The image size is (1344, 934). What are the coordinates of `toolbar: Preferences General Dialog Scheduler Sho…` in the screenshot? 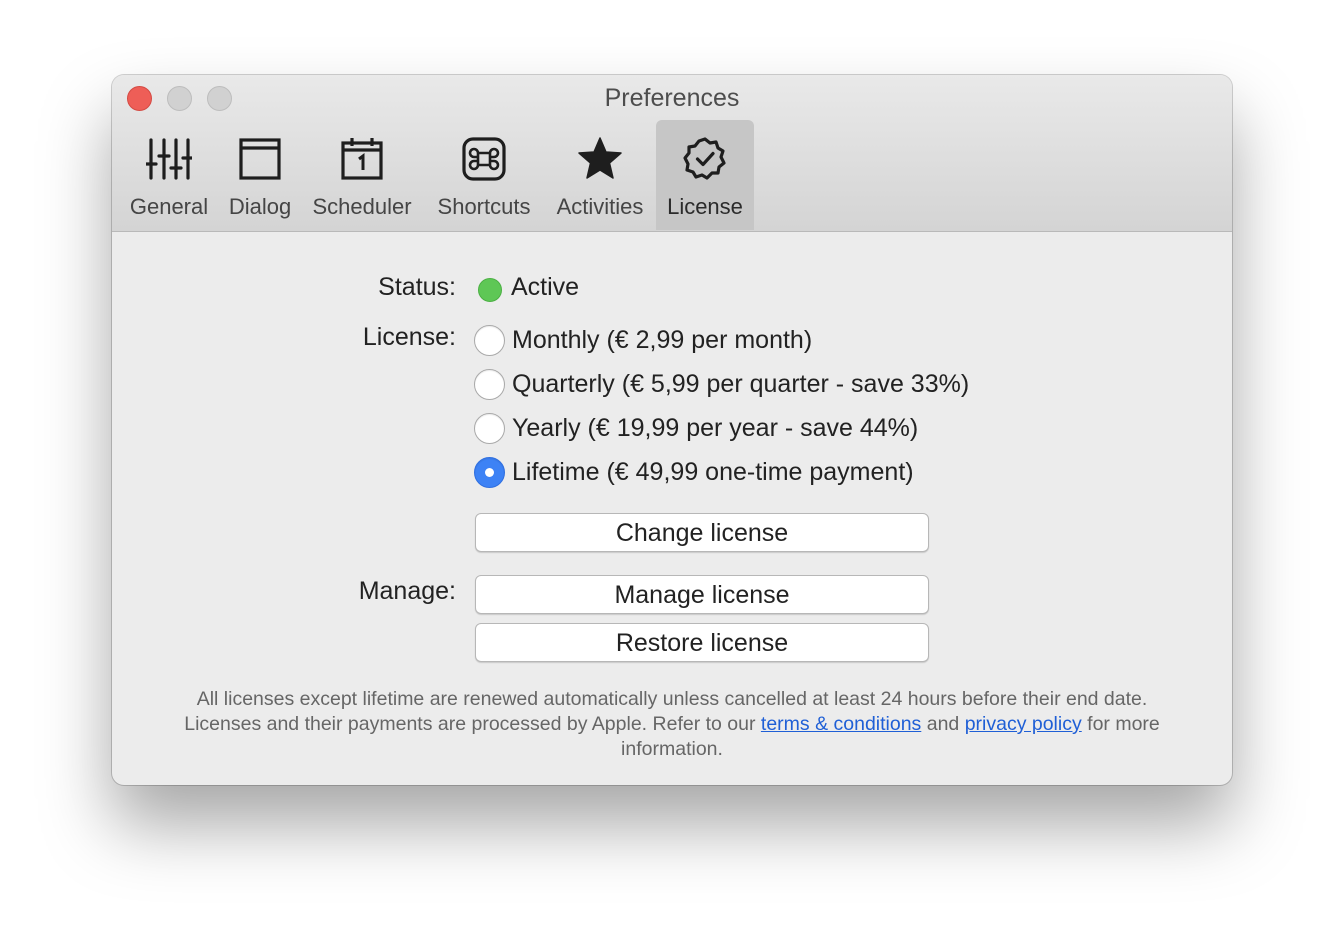 It's located at (672, 153).